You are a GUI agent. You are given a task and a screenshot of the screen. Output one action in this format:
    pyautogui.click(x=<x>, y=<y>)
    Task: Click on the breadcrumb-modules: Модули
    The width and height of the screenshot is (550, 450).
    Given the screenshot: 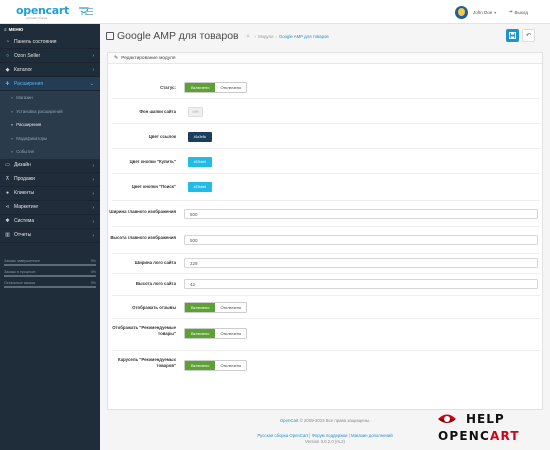 What is the action you would take?
    pyautogui.click(x=265, y=36)
    